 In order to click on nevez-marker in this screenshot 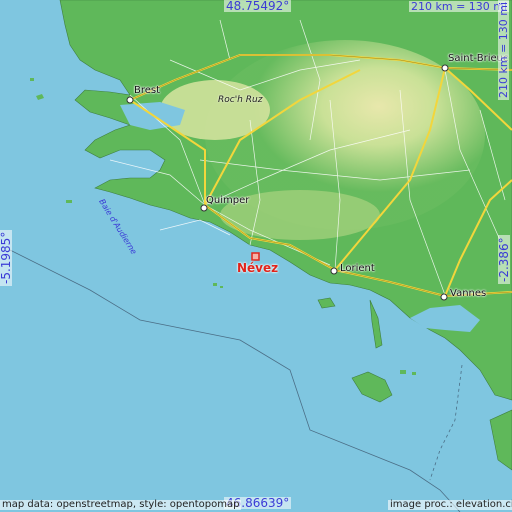, I will do `click(255, 256)`.